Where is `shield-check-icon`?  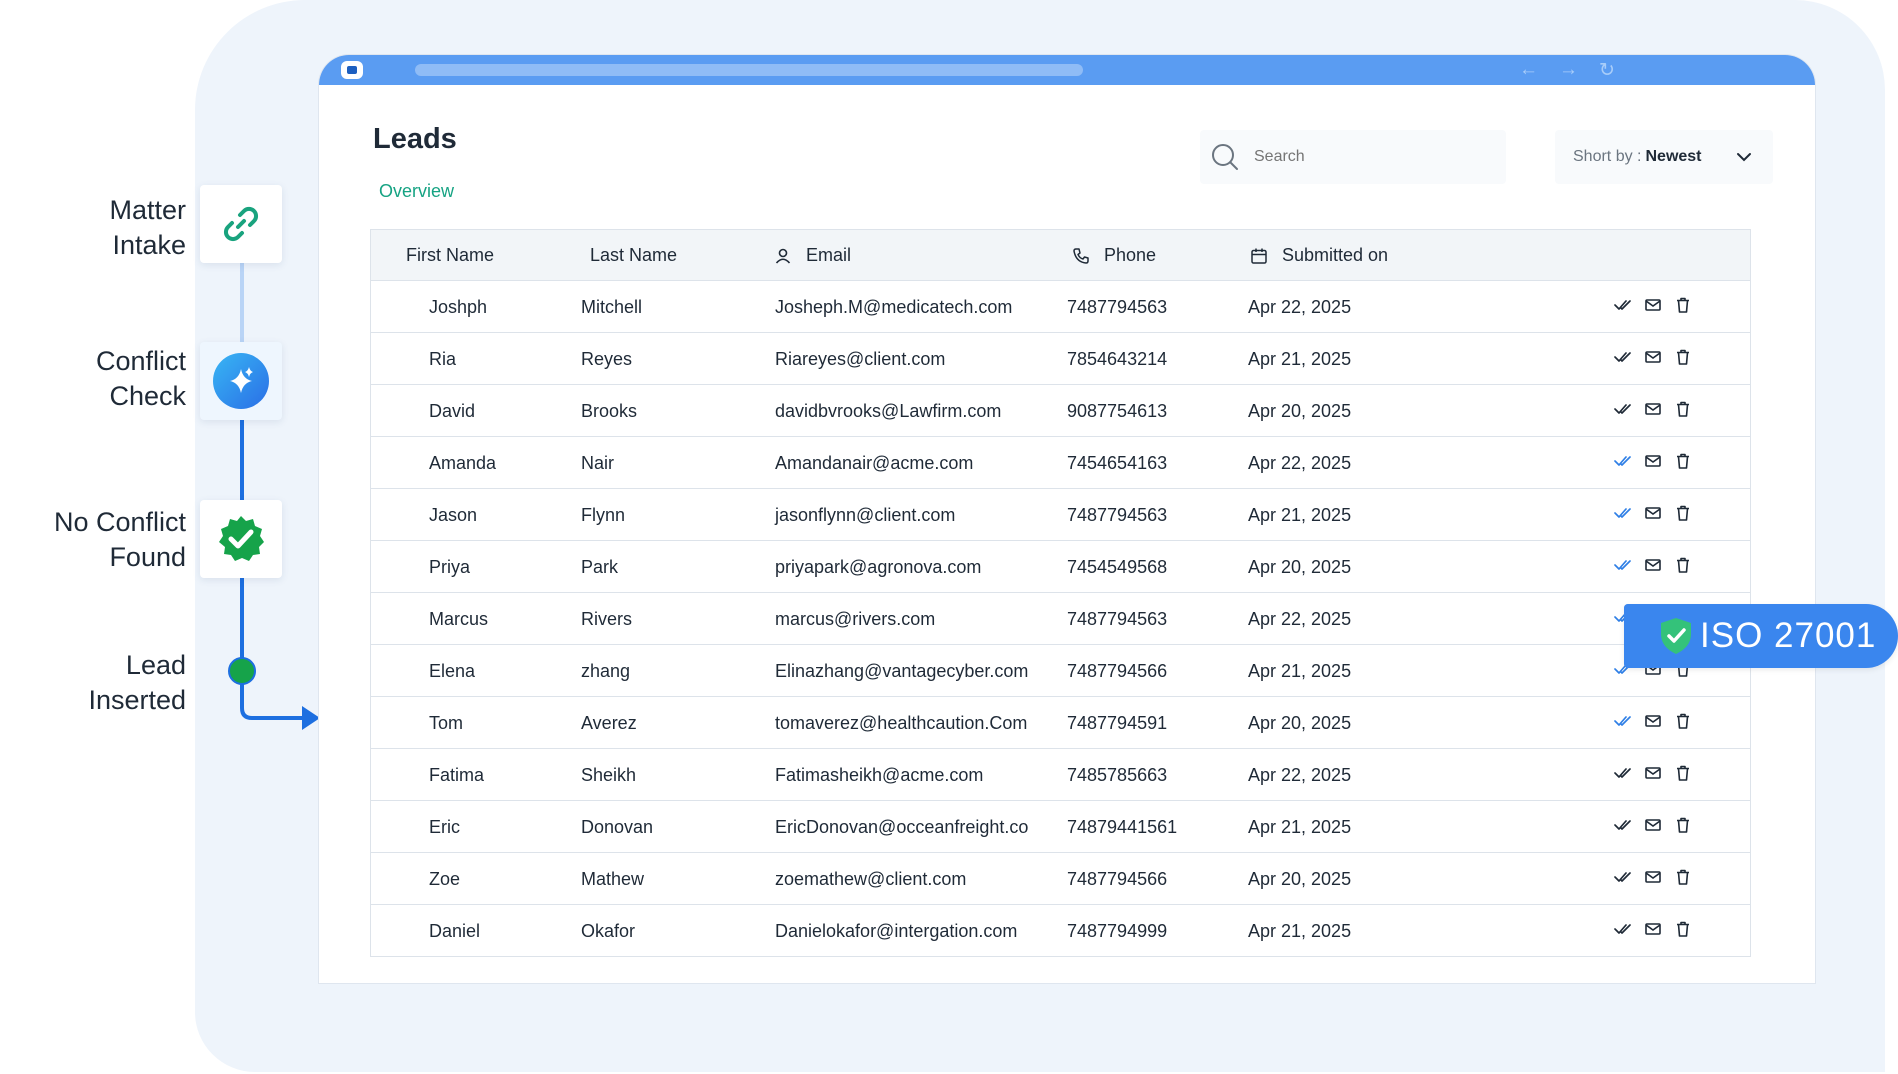 shield-check-icon is located at coordinates (1676, 636).